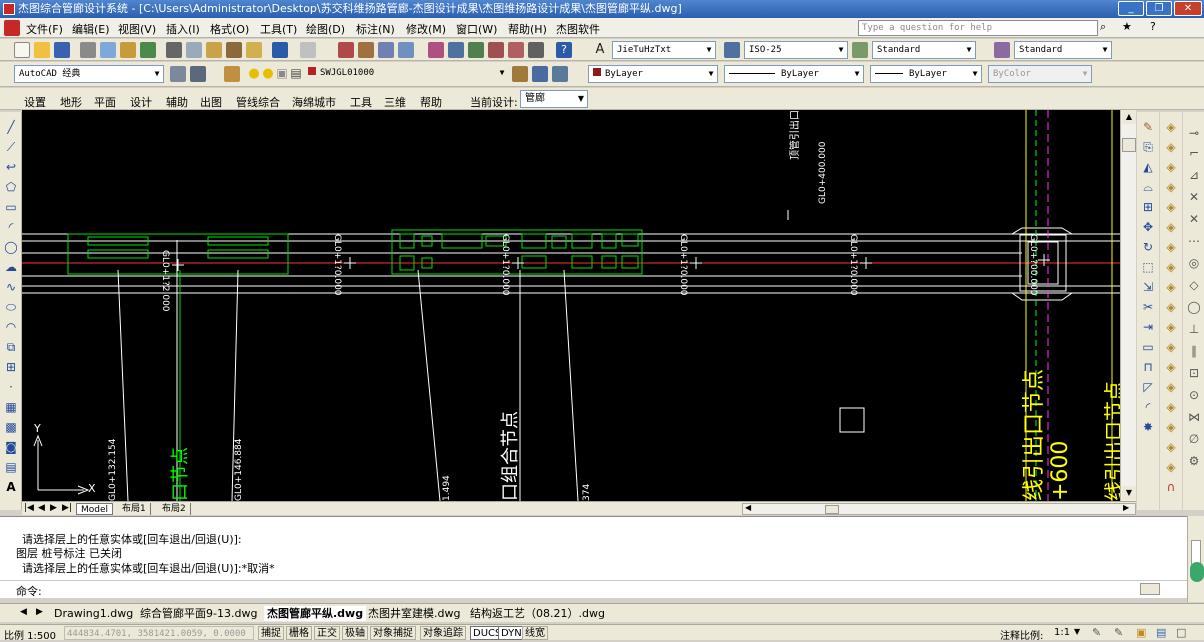  Describe the element at coordinates (535, 633) in the screenshot. I see `toggle-lineweight: 线宽` at that location.